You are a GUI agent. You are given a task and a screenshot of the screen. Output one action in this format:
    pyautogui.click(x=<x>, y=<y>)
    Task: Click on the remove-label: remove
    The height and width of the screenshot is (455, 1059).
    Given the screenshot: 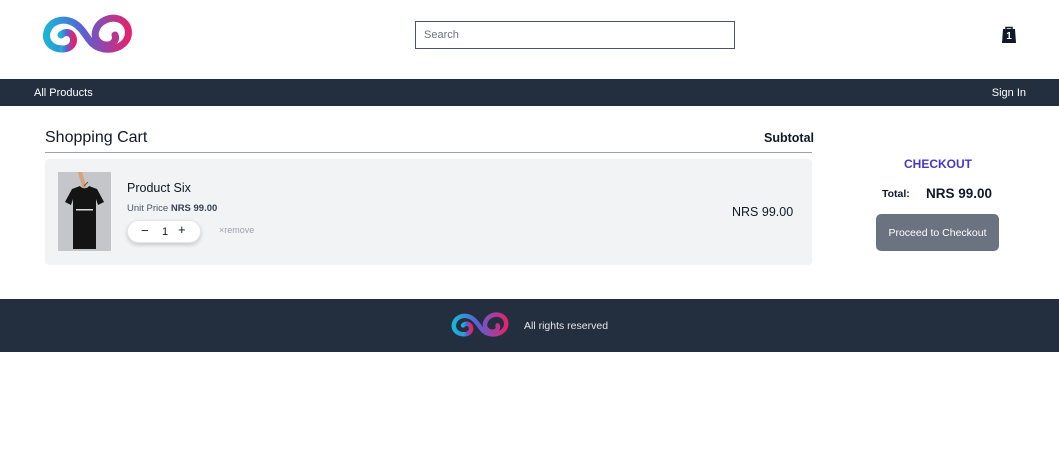 What is the action you would take?
    pyautogui.click(x=239, y=230)
    